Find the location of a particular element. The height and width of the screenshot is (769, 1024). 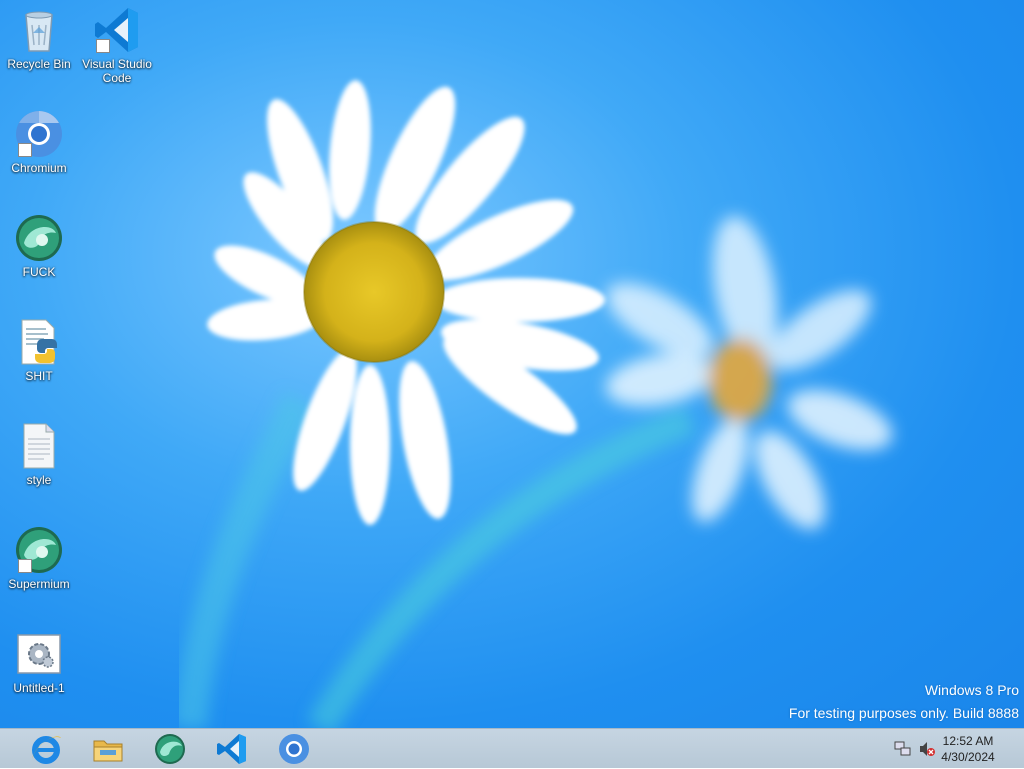

desktop-icon-label: Chromium is located at coordinates (39, 168).